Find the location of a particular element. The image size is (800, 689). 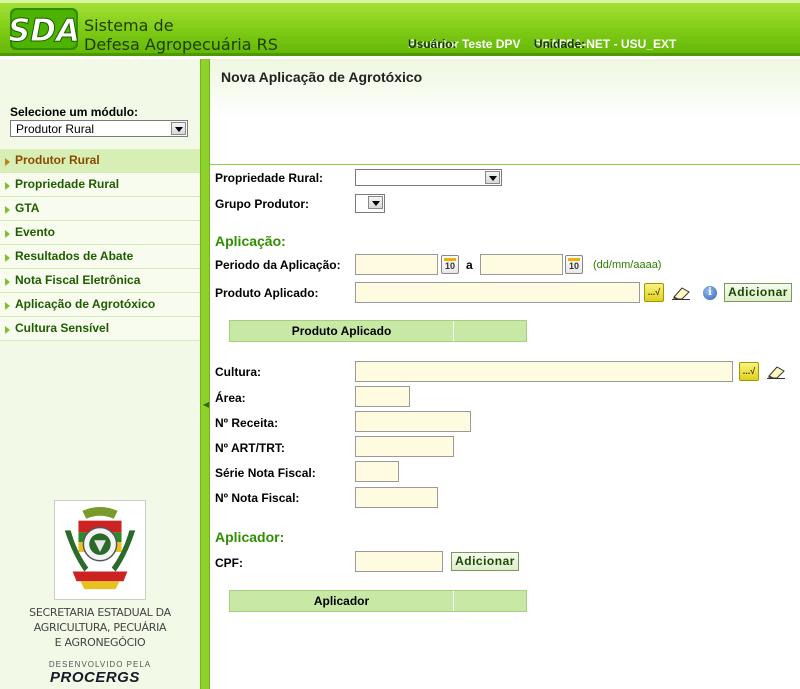

receita-label: Nº Receita: is located at coordinates (247, 423).